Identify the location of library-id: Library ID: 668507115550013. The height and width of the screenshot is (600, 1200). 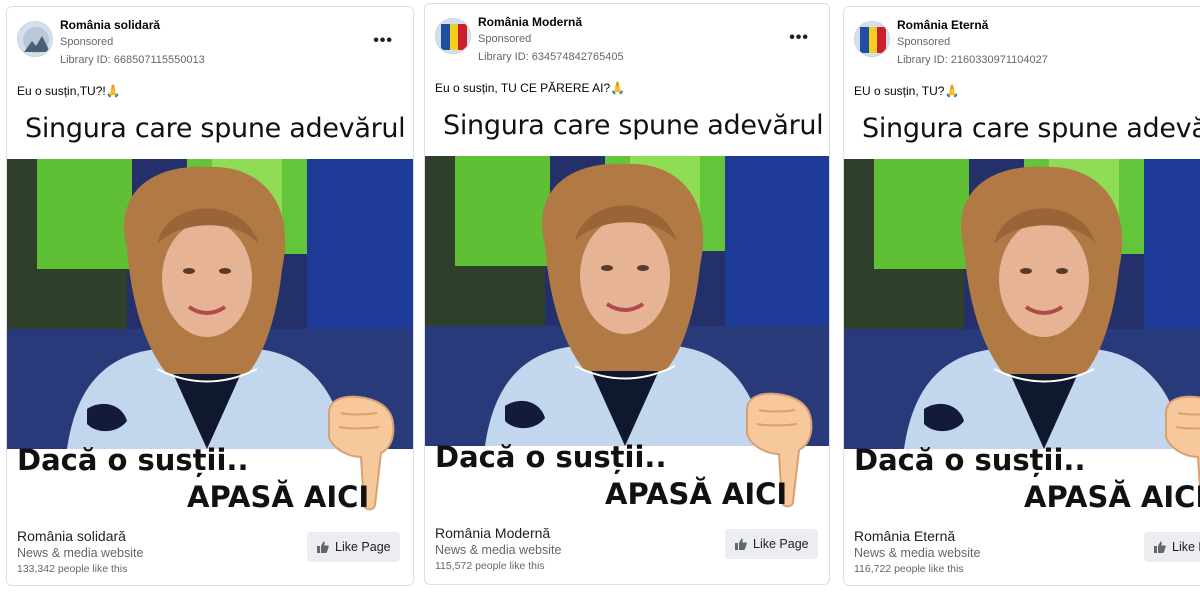
(132, 60).